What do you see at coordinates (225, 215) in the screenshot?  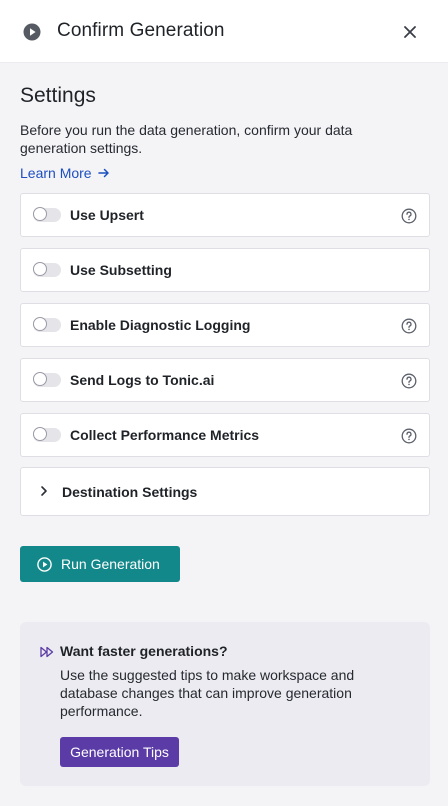 I see `setting-use-upsert: Use Upsert` at bounding box center [225, 215].